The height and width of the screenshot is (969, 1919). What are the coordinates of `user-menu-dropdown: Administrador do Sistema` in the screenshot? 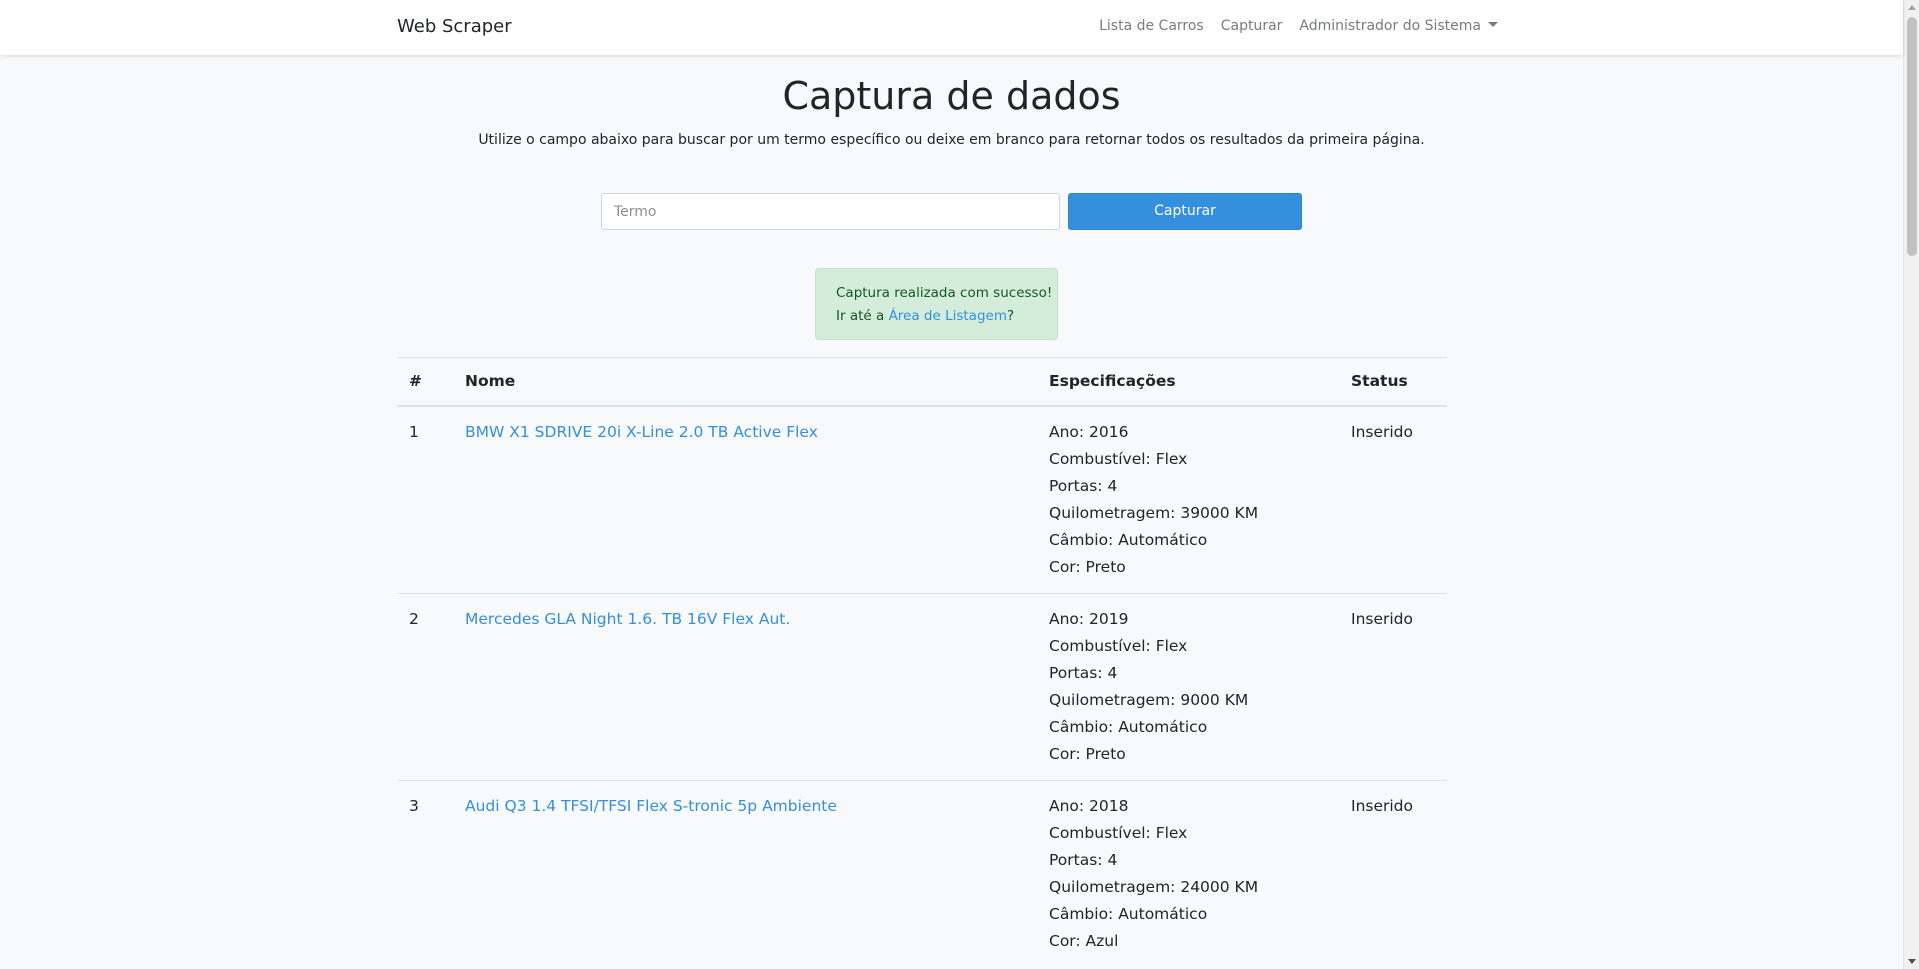 It's located at (1398, 26).